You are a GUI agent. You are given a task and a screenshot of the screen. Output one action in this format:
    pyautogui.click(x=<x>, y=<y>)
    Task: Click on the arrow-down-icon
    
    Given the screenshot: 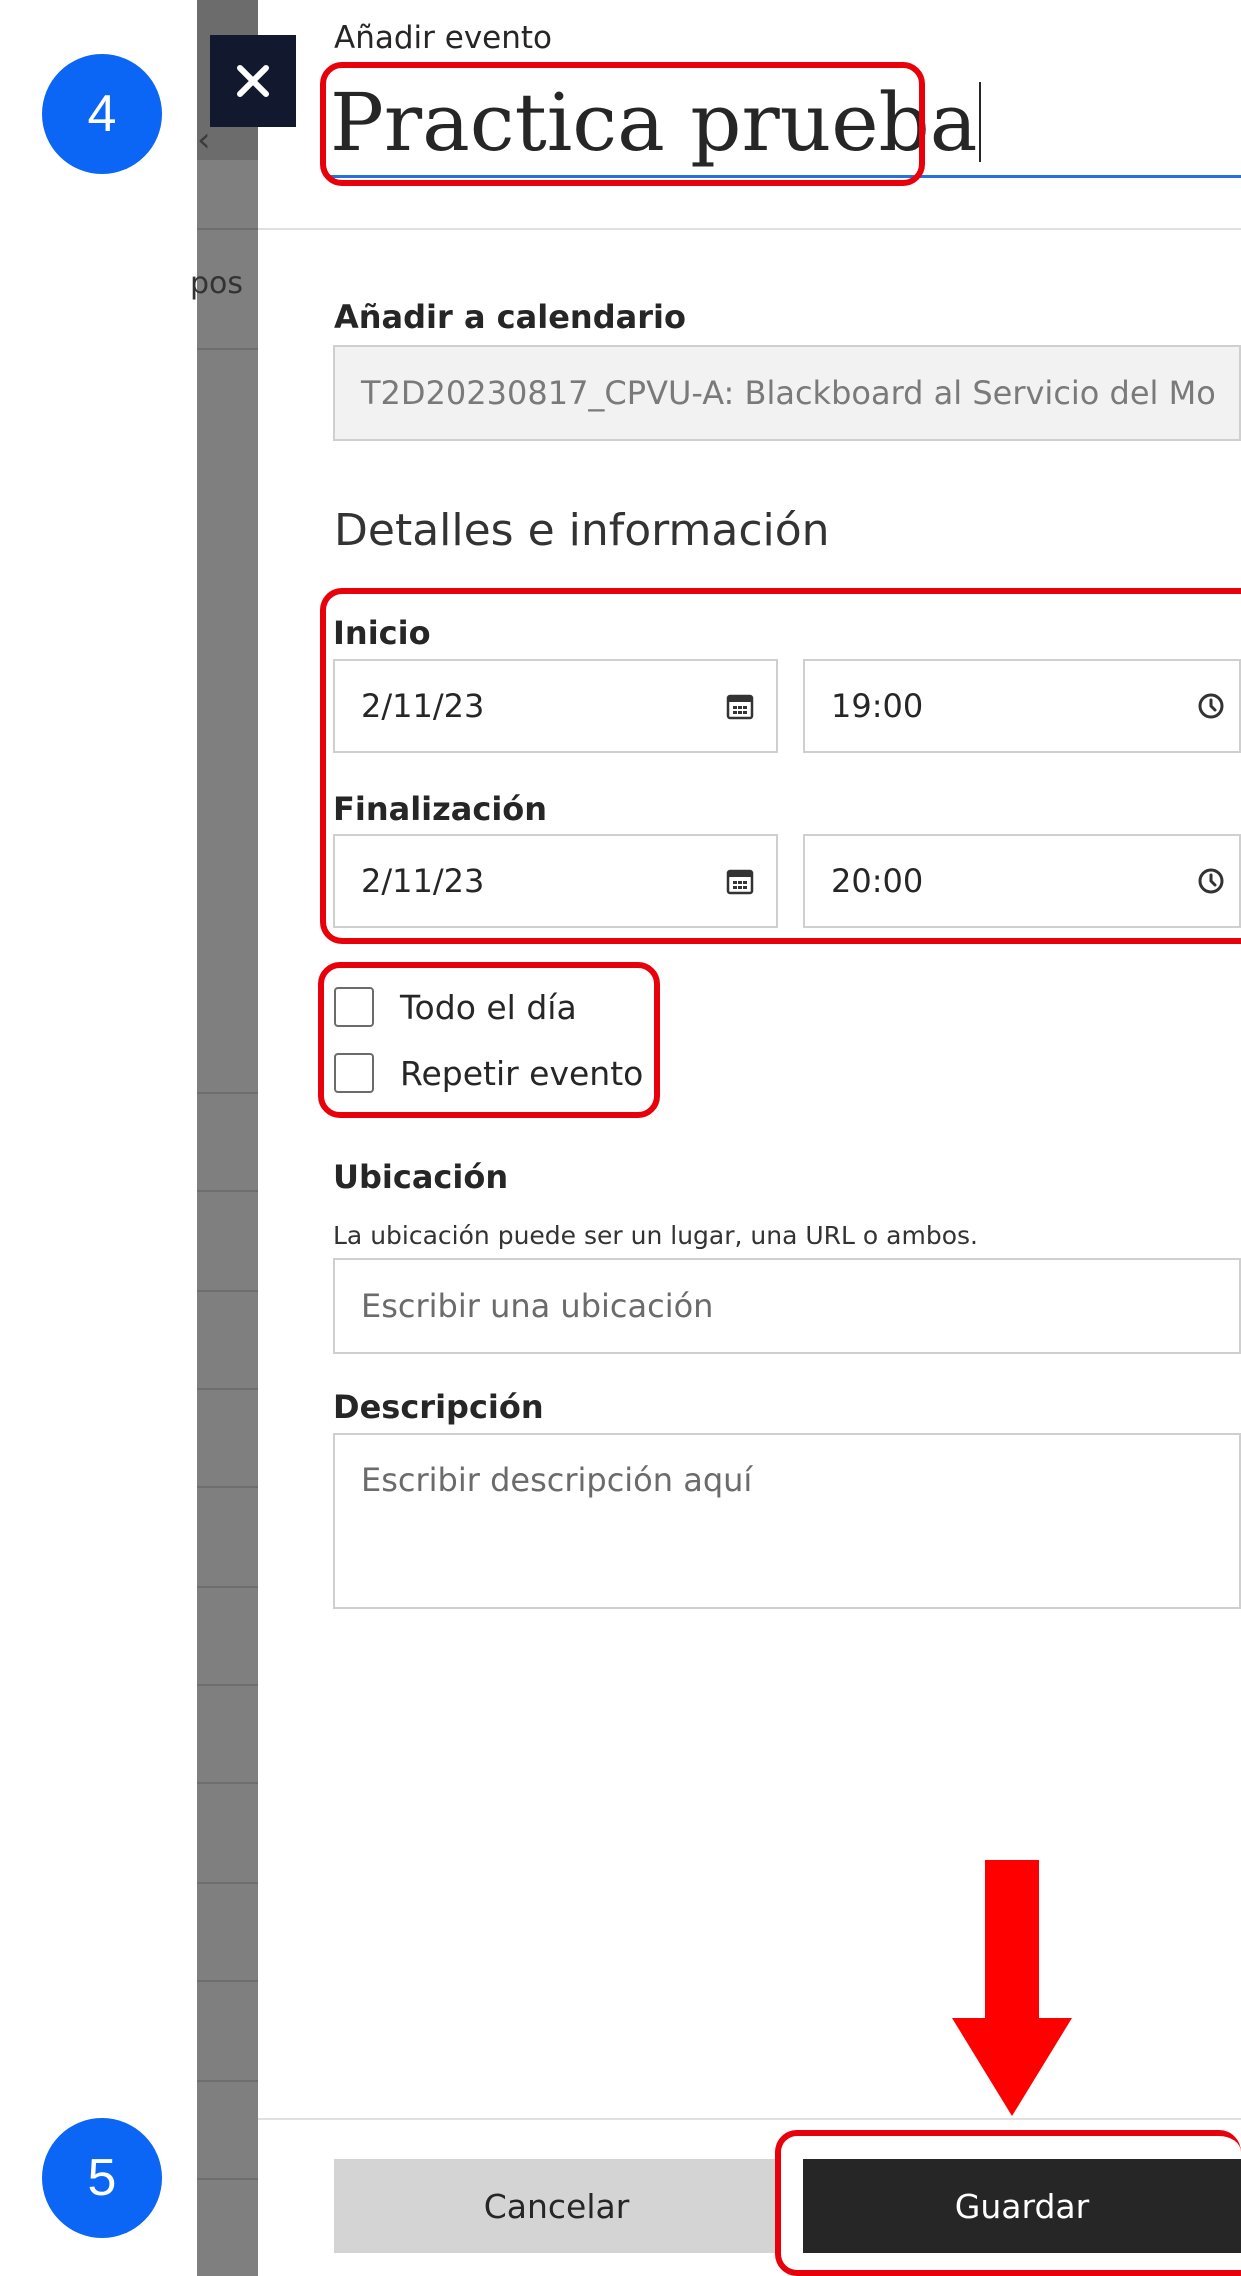 What is the action you would take?
    pyautogui.click(x=1012, y=1988)
    